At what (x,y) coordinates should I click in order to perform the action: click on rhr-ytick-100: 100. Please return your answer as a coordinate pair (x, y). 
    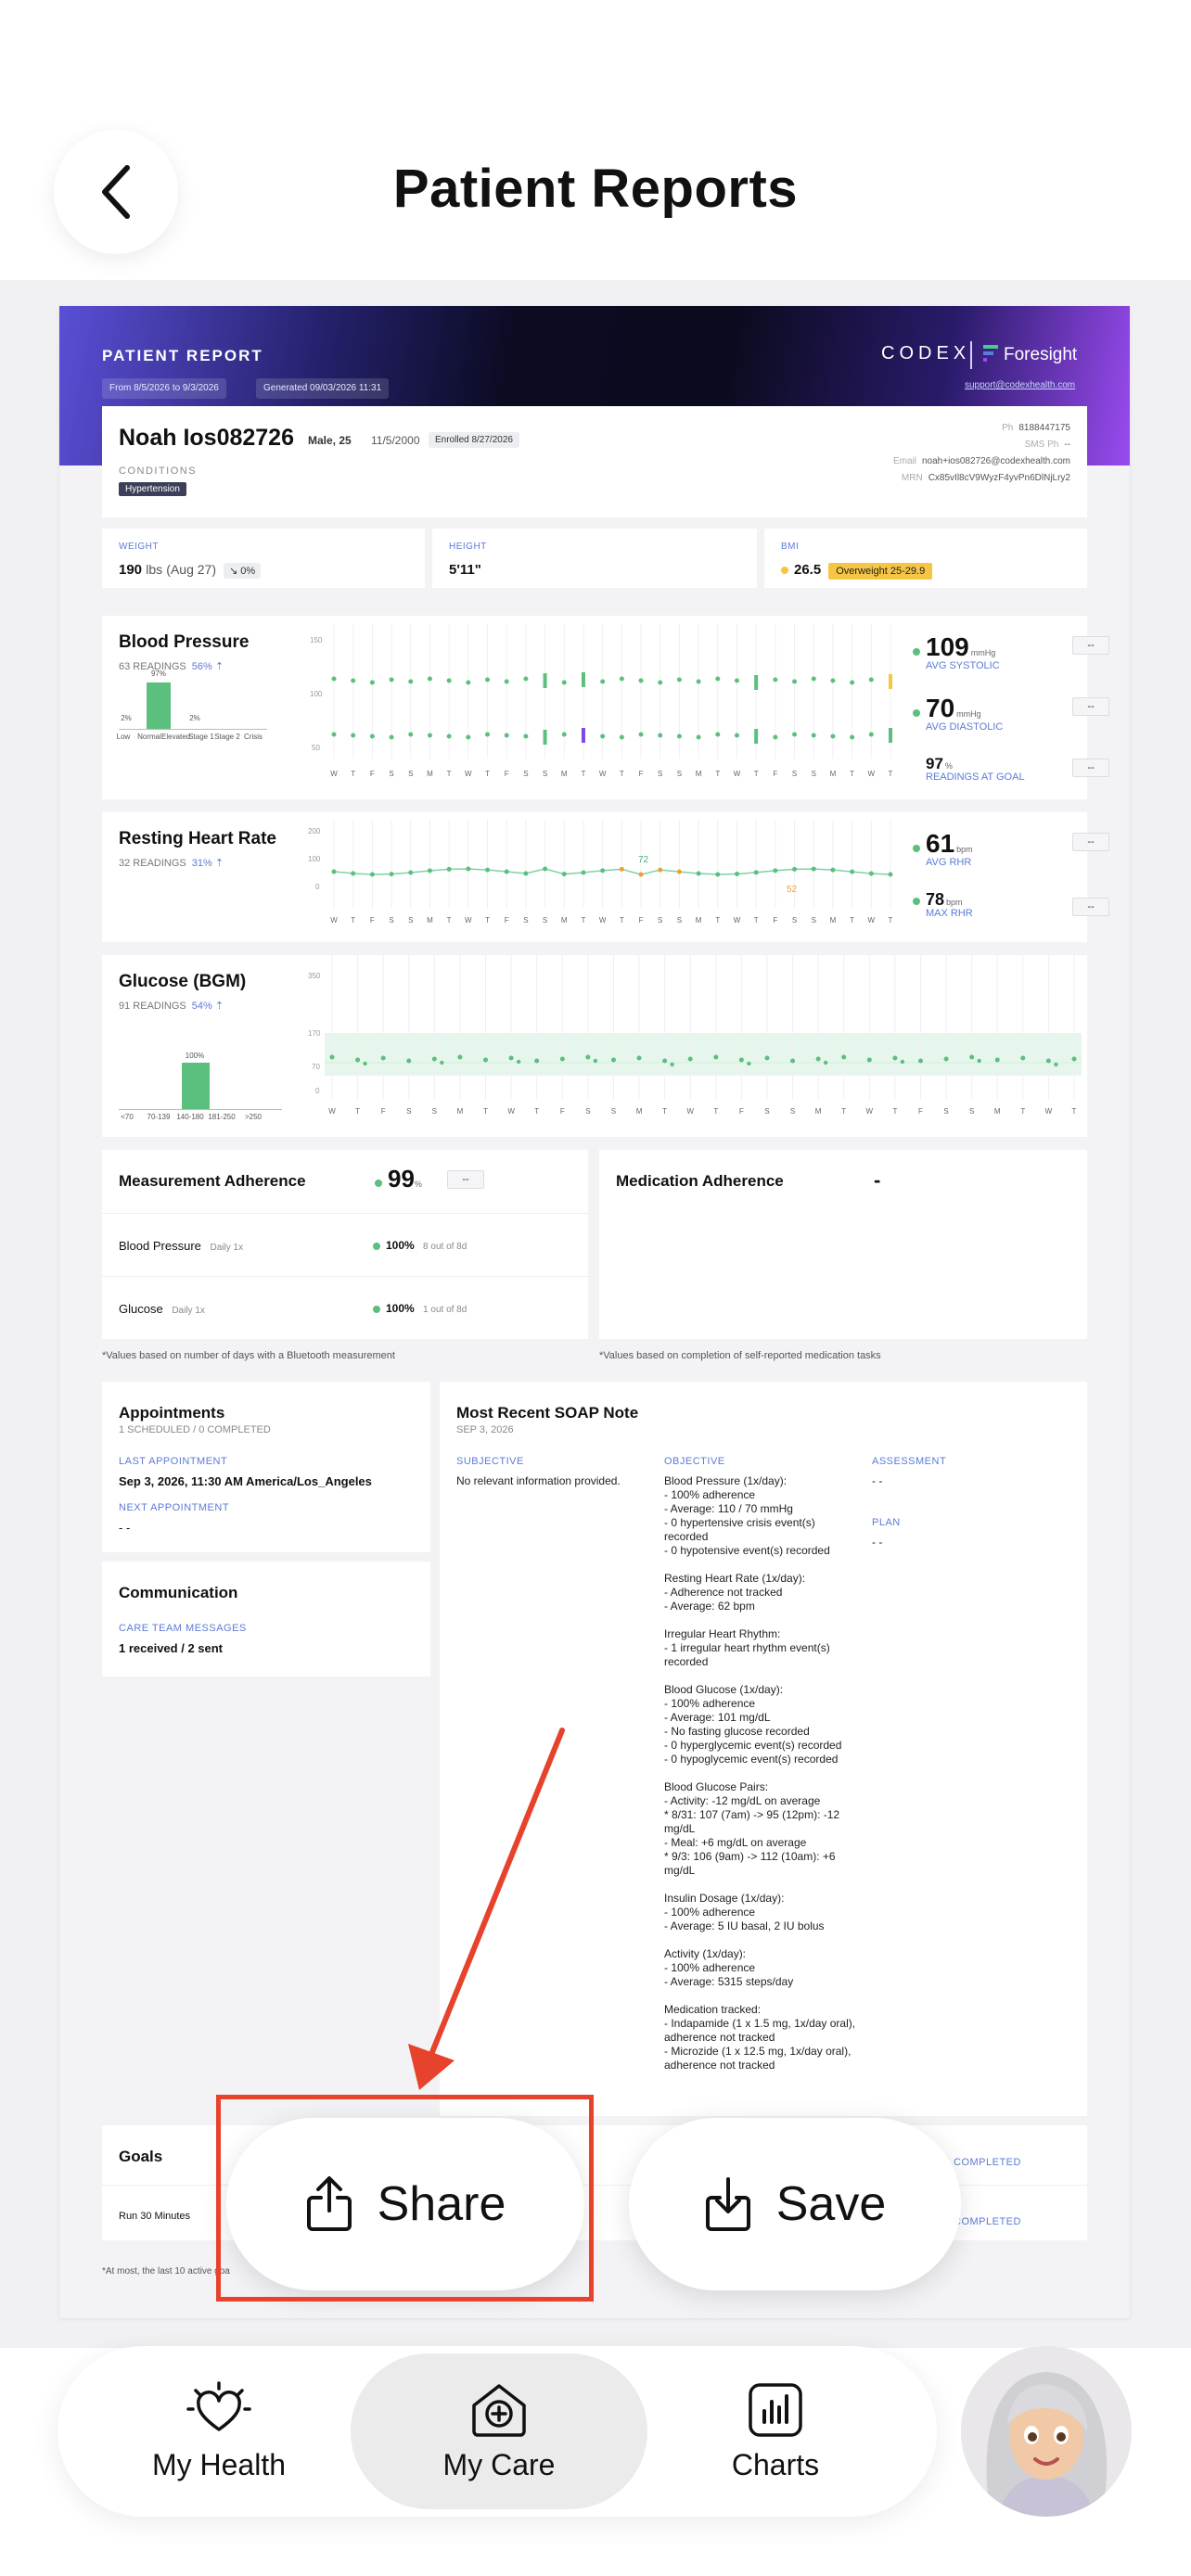
    Looking at the image, I should click on (314, 859).